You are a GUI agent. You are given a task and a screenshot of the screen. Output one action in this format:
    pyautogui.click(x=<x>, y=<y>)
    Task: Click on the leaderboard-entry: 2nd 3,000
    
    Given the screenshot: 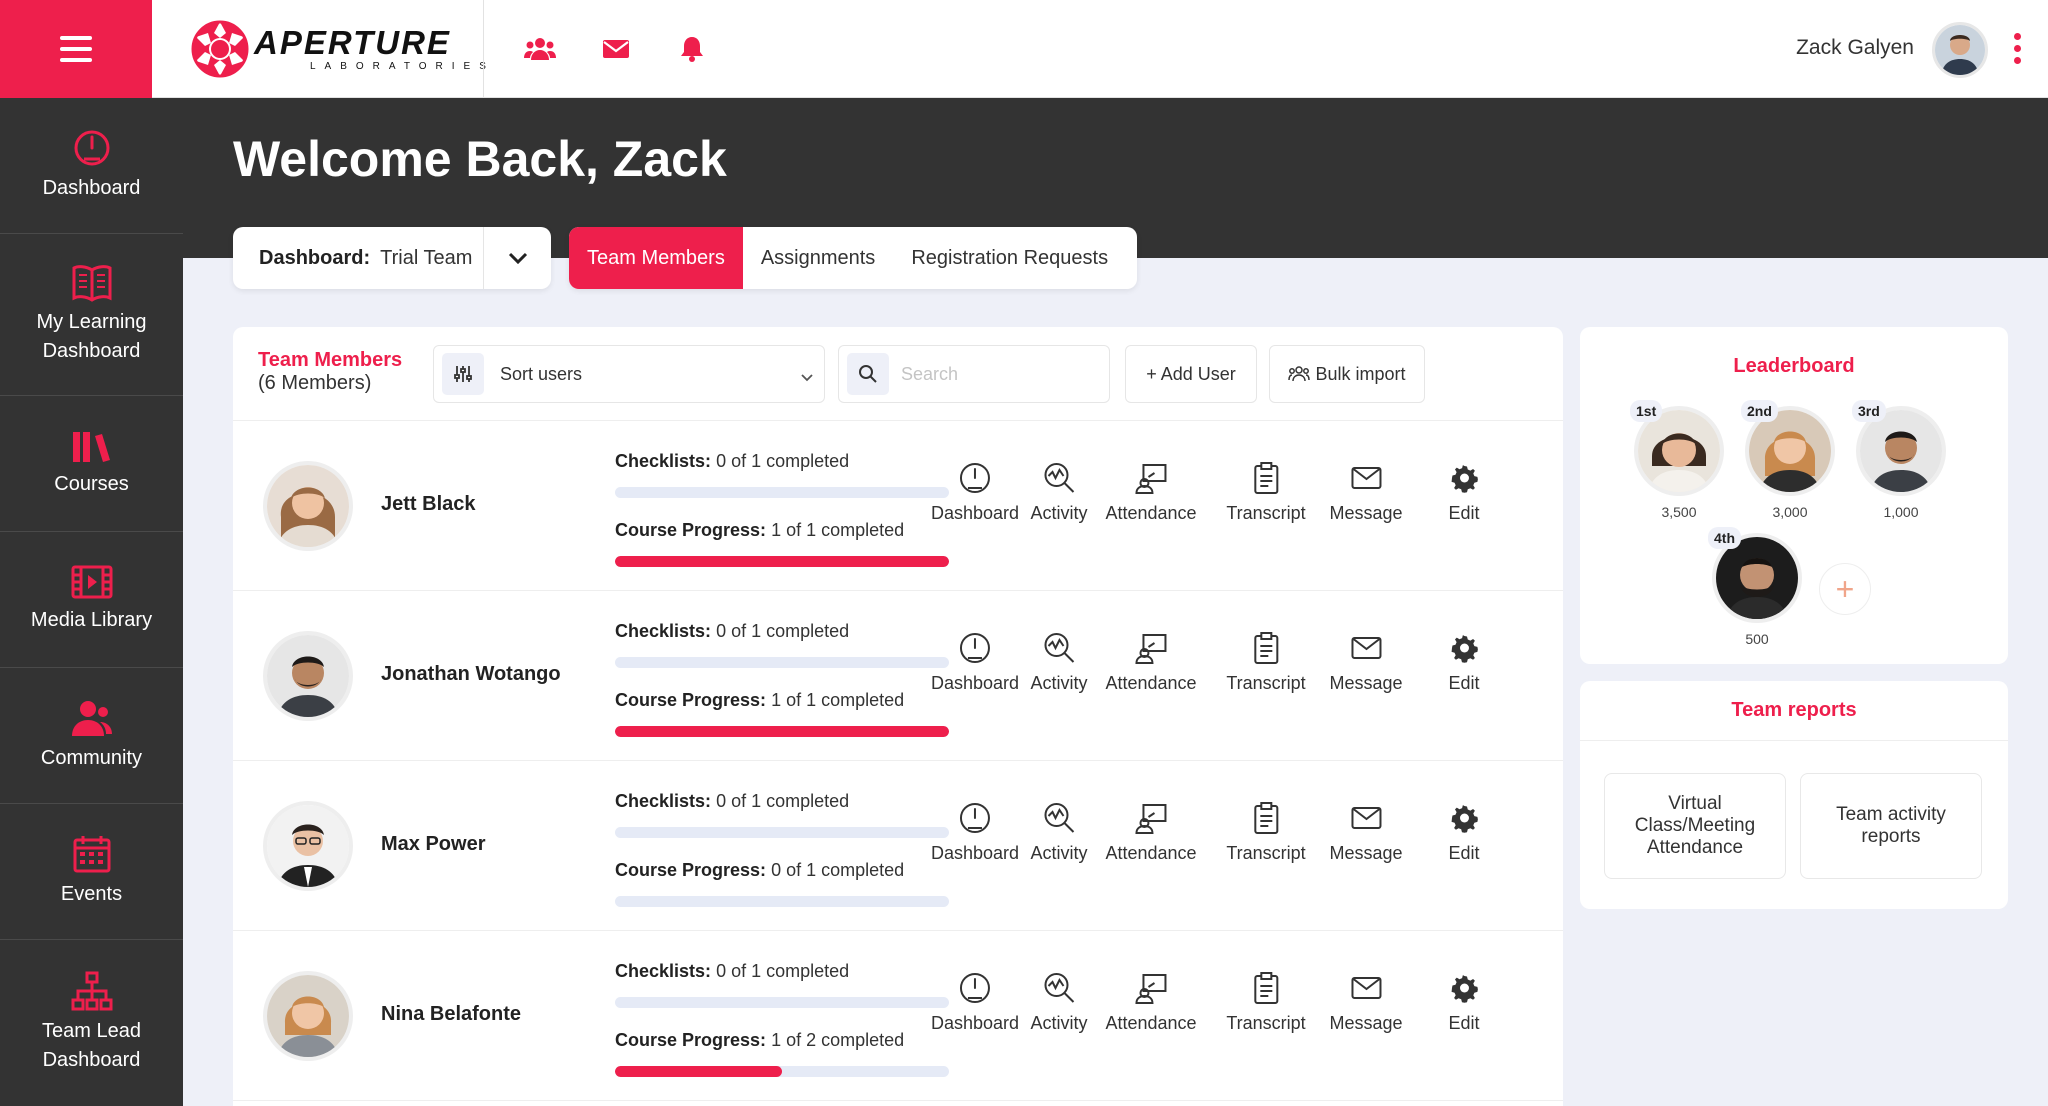 What is the action you would take?
    pyautogui.click(x=1790, y=463)
    